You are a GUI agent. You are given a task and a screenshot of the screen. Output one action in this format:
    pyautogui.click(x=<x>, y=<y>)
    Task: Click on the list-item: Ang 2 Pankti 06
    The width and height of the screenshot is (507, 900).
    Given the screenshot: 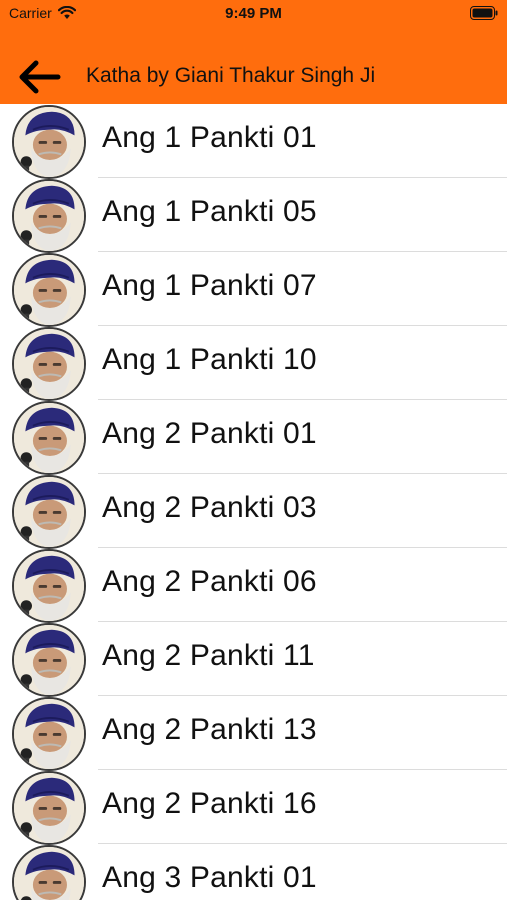 What is the action you would take?
    pyautogui.click(x=253, y=585)
    